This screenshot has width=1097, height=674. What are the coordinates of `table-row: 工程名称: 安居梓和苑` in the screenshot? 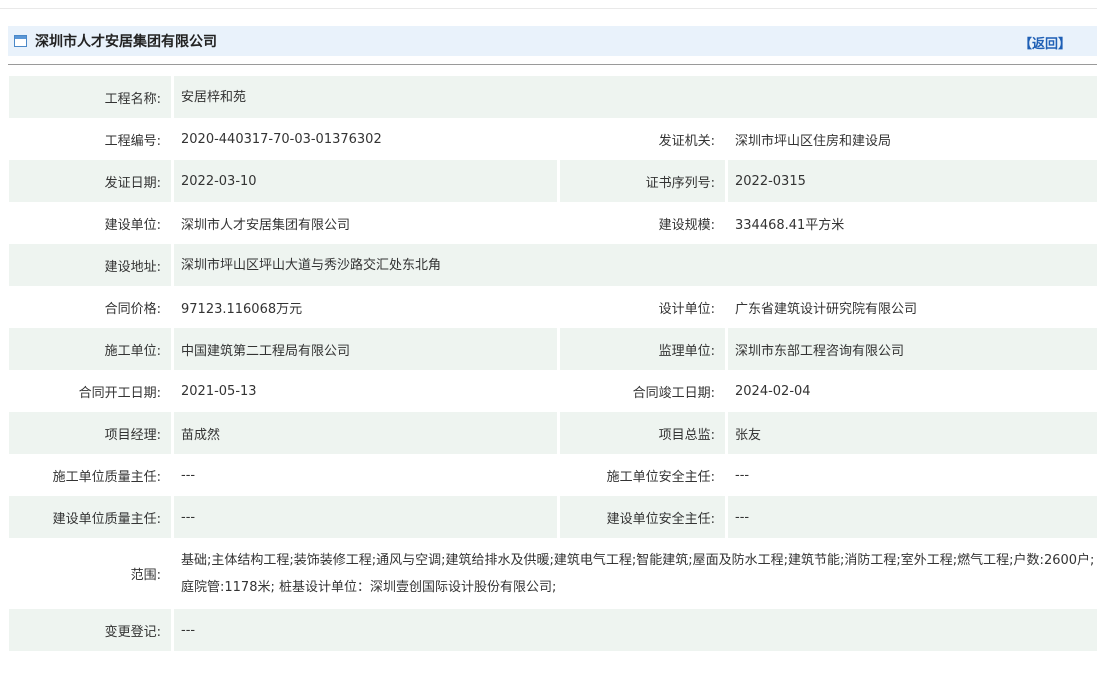 It's located at (553, 97).